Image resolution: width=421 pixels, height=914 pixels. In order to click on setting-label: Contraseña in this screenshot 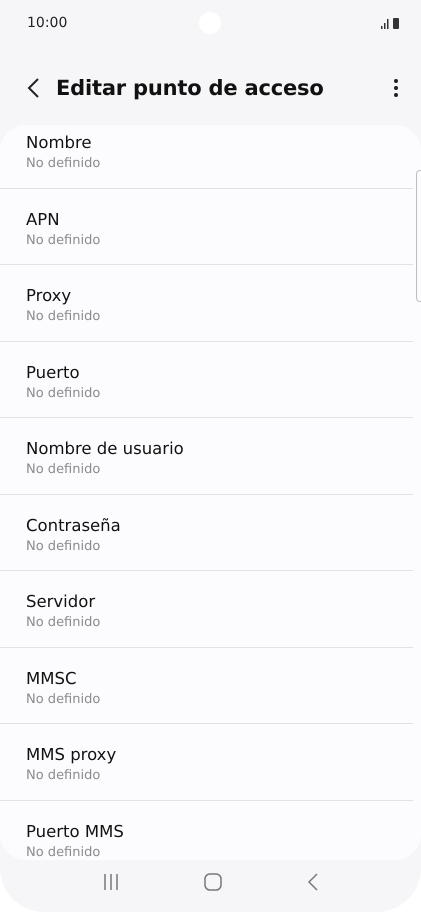, I will do `click(74, 525)`.